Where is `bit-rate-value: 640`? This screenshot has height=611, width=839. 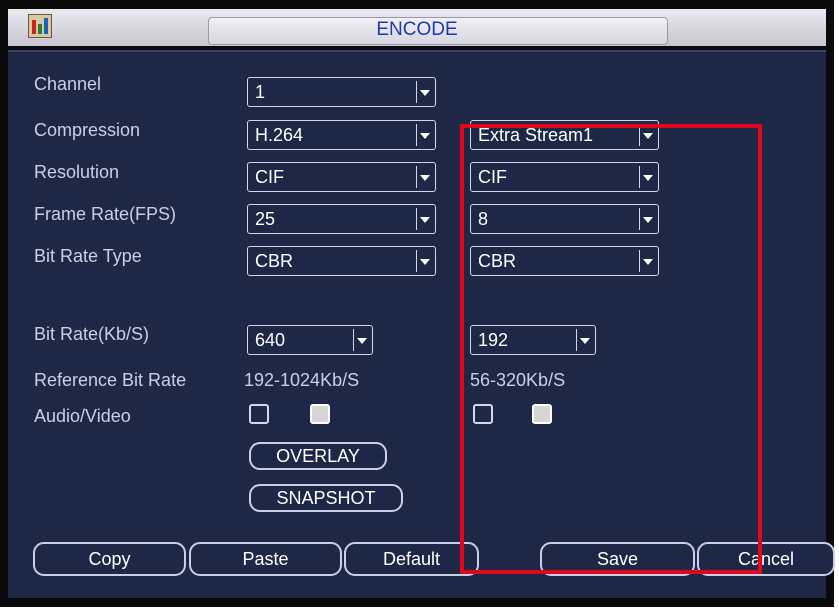
bit-rate-value: 640 is located at coordinates (270, 340).